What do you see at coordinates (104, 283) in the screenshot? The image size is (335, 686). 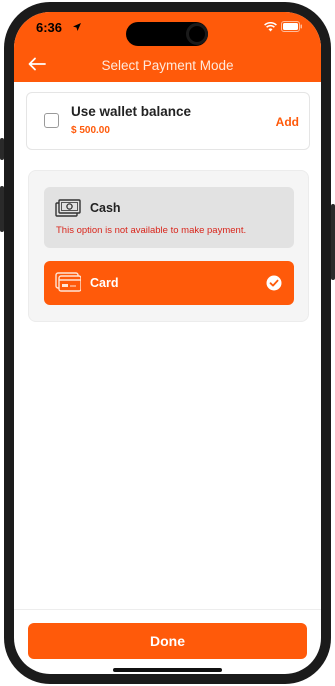 I see `card-label: Card` at bounding box center [104, 283].